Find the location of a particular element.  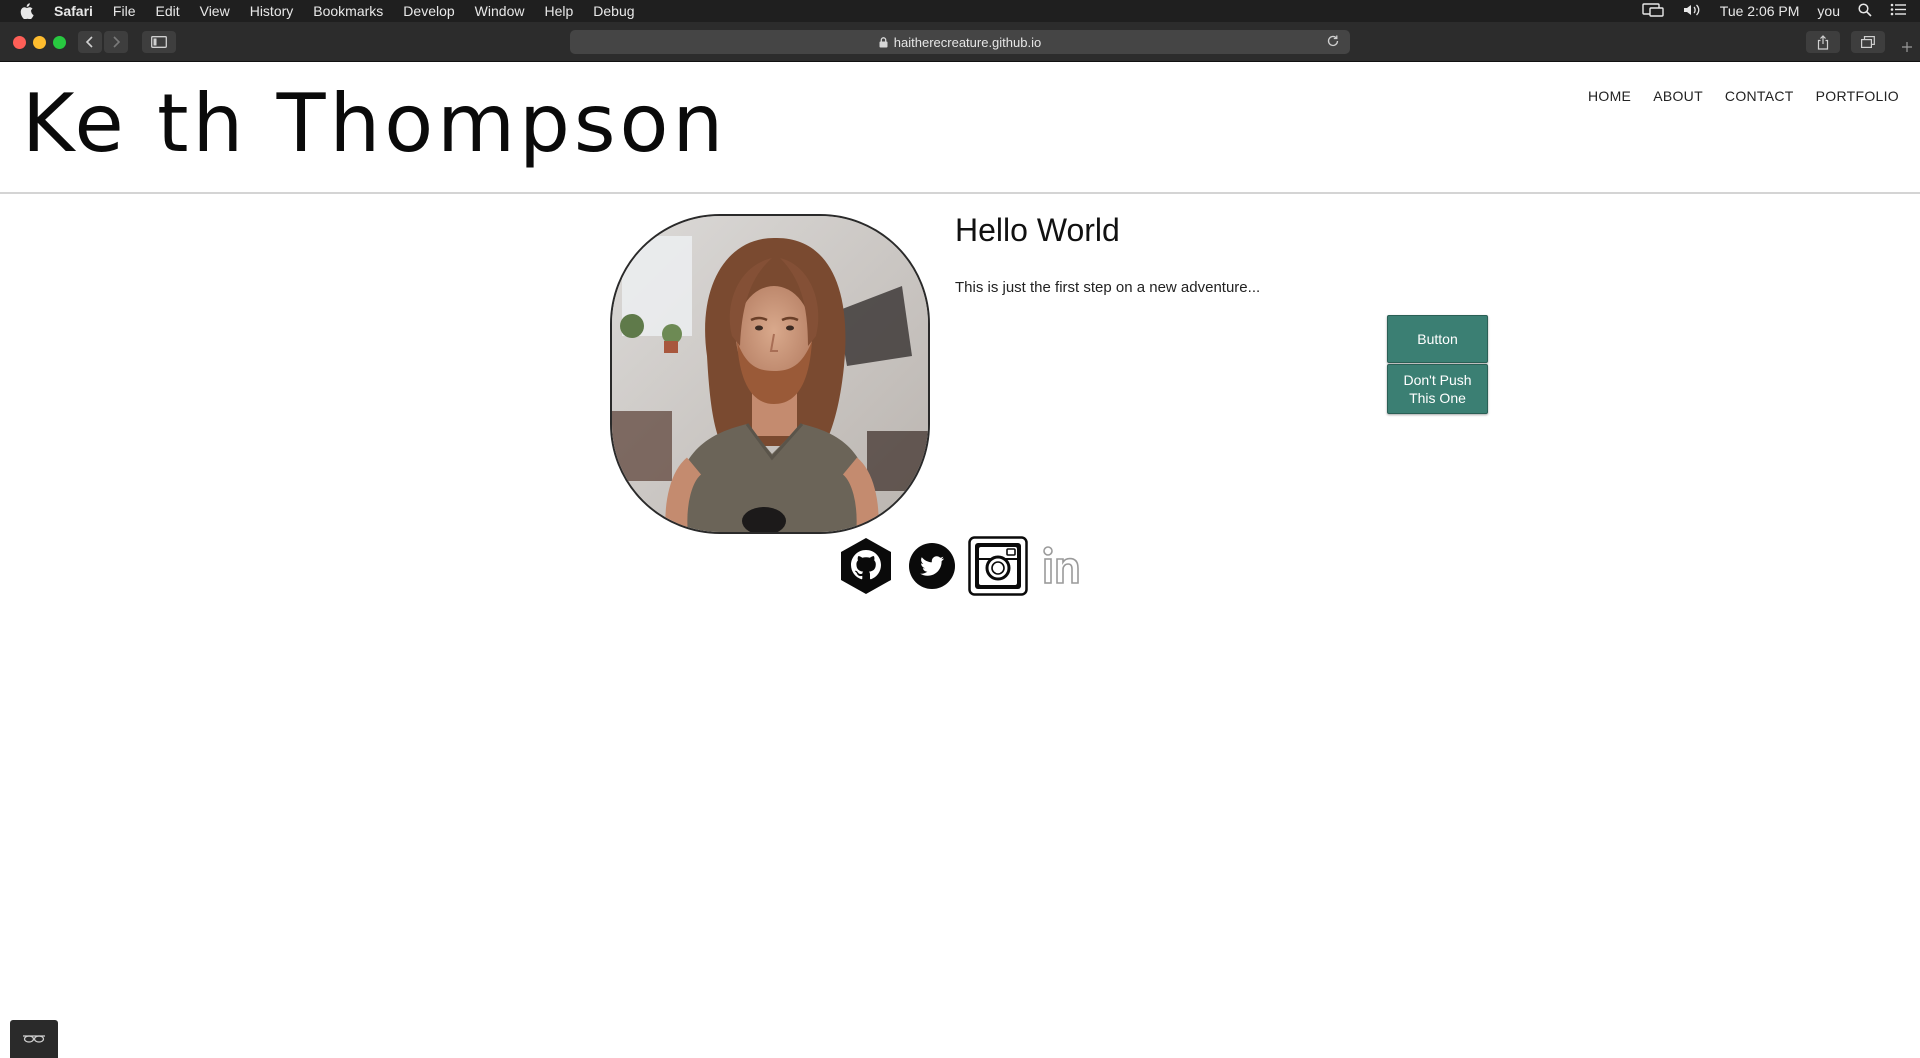

plus-icon is located at coordinates (1907, 47).